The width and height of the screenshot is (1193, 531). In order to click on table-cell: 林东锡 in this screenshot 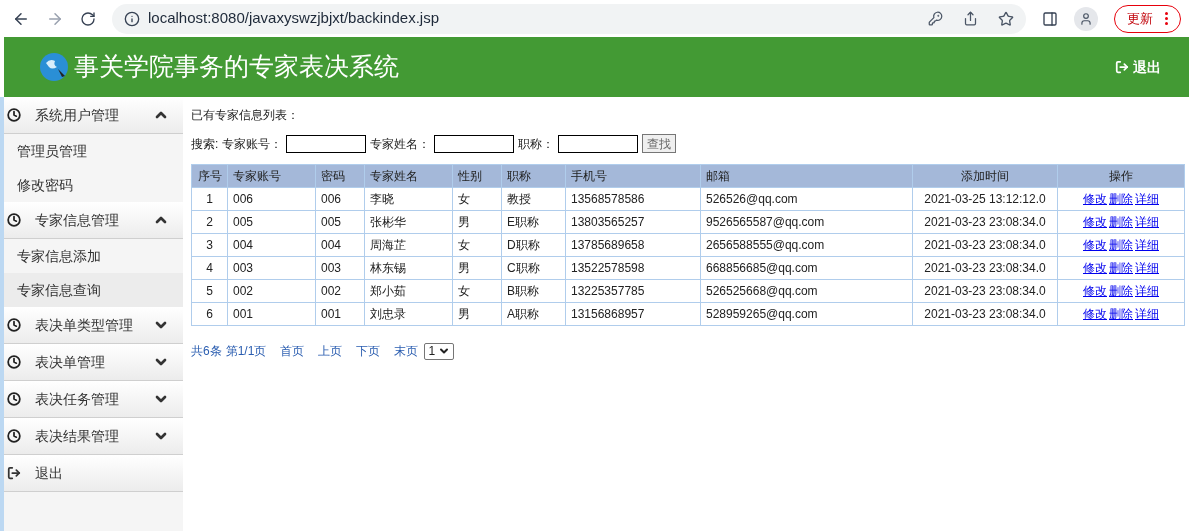, I will do `click(408, 268)`.